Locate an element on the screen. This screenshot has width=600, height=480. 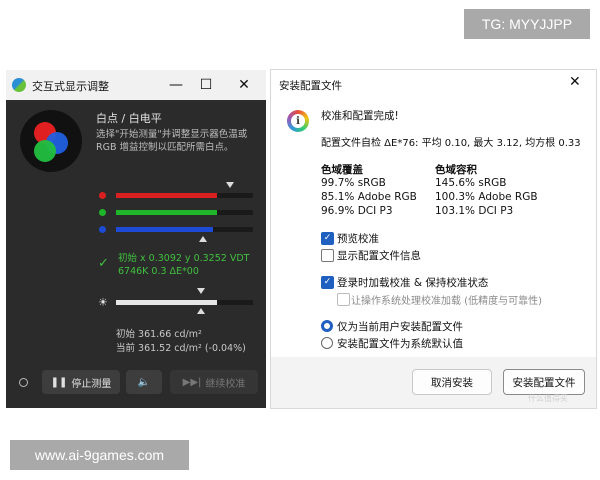
gamut-coverage-row: 96.9% DCI P3 is located at coordinates (357, 211).